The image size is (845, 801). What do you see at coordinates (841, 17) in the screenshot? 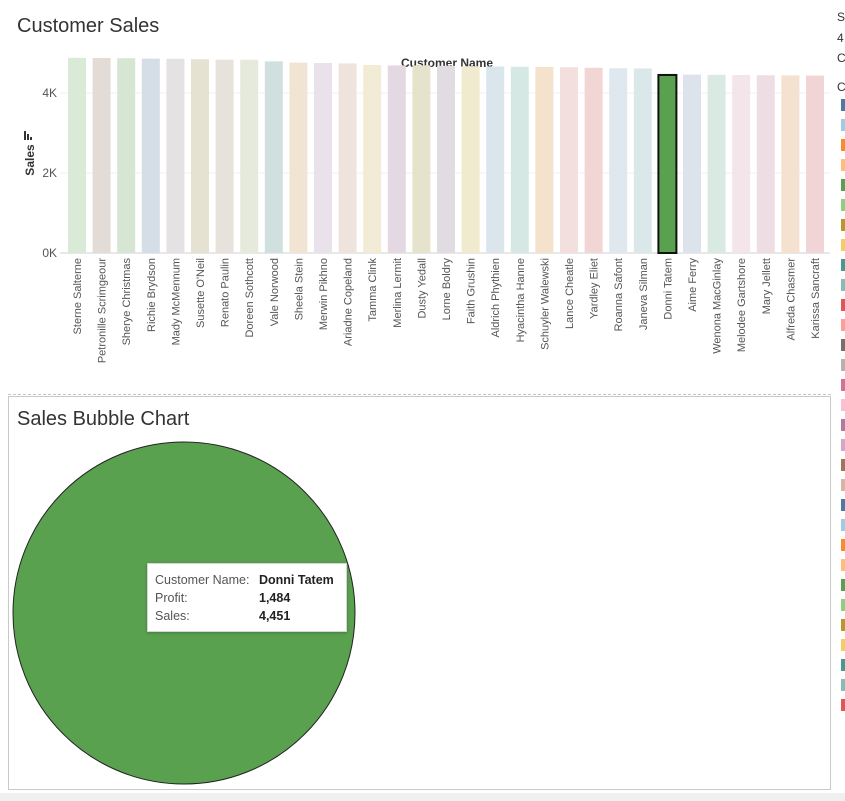
I see `legend-heading-fragment: S` at bounding box center [841, 17].